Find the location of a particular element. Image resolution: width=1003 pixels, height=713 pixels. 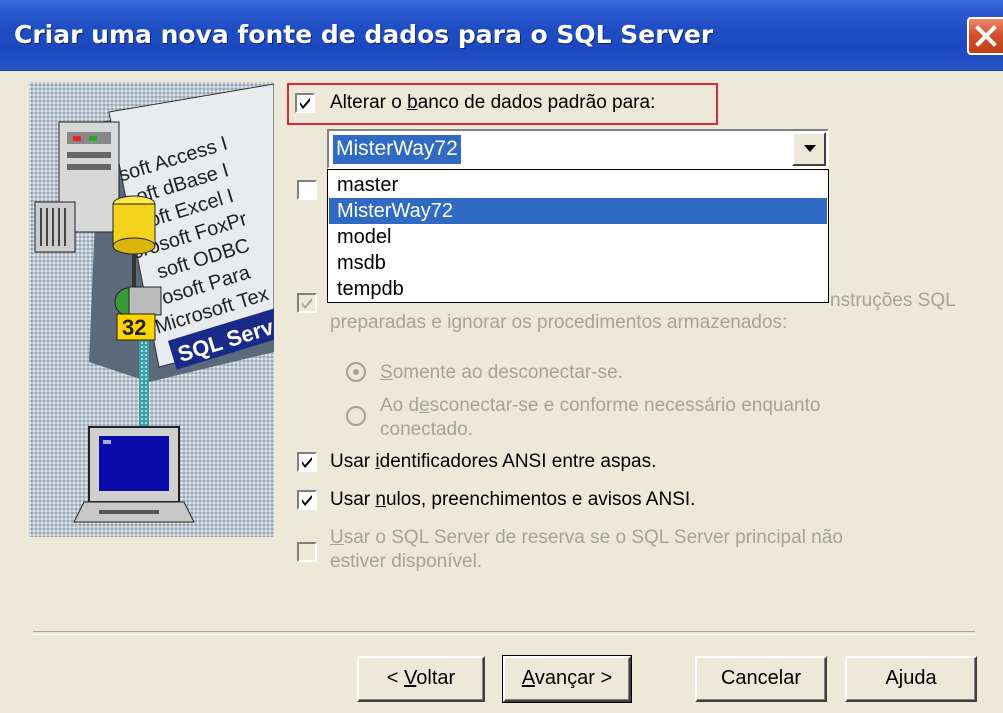

dropdown-option-msdb: msdb is located at coordinates (578, 263).